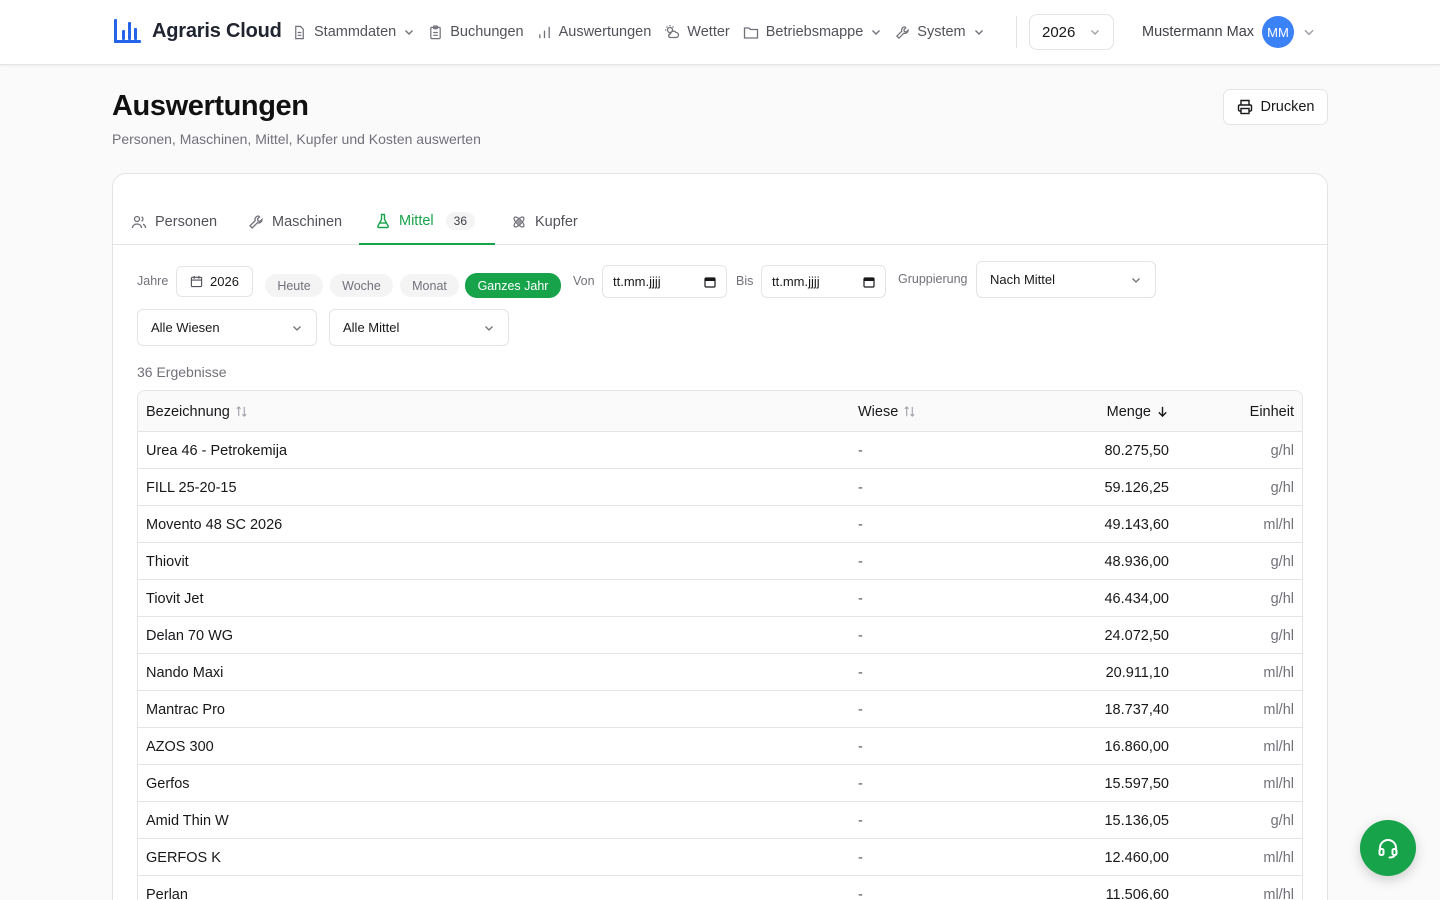  I want to click on table-row: Urea 46 - Petrokemija - 80.275,50 g/hl, so click(720, 450).